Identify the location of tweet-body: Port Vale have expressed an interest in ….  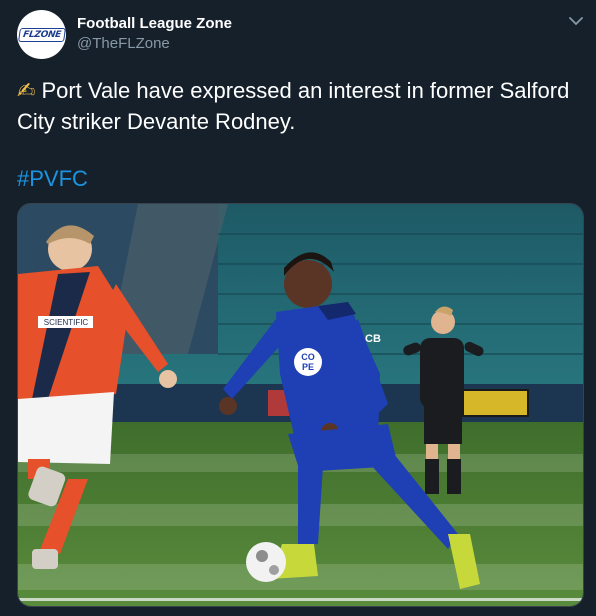
(293, 106).